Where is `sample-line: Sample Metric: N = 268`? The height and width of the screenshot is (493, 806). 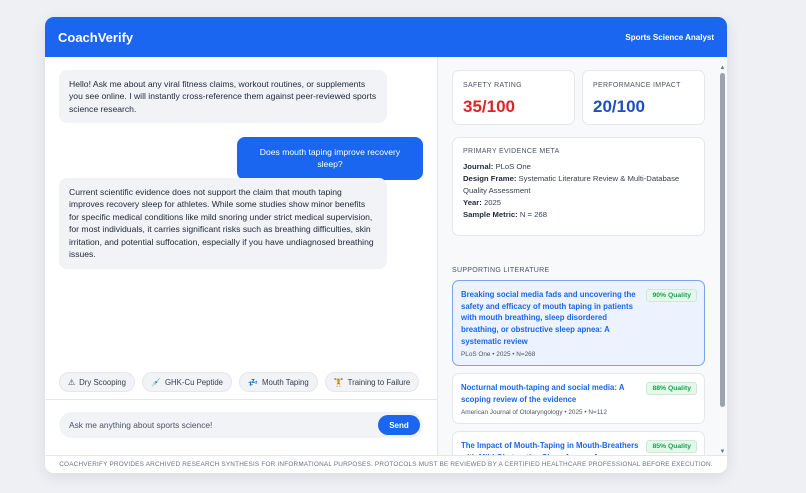
sample-line: Sample Metric: N = 268 is located at coordinates (578, 215).